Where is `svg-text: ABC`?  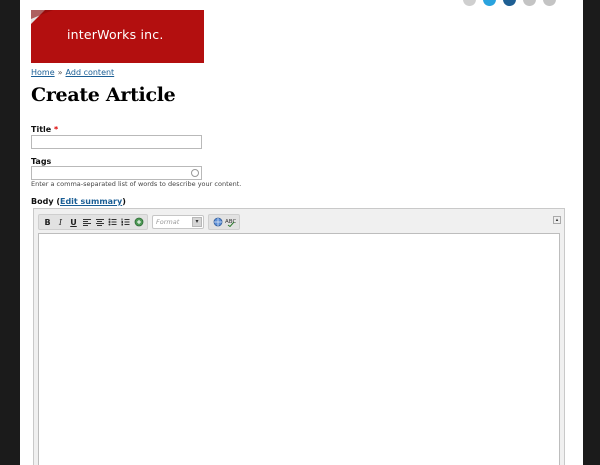
svg-text: ABC is located at coordinates (230, 222).